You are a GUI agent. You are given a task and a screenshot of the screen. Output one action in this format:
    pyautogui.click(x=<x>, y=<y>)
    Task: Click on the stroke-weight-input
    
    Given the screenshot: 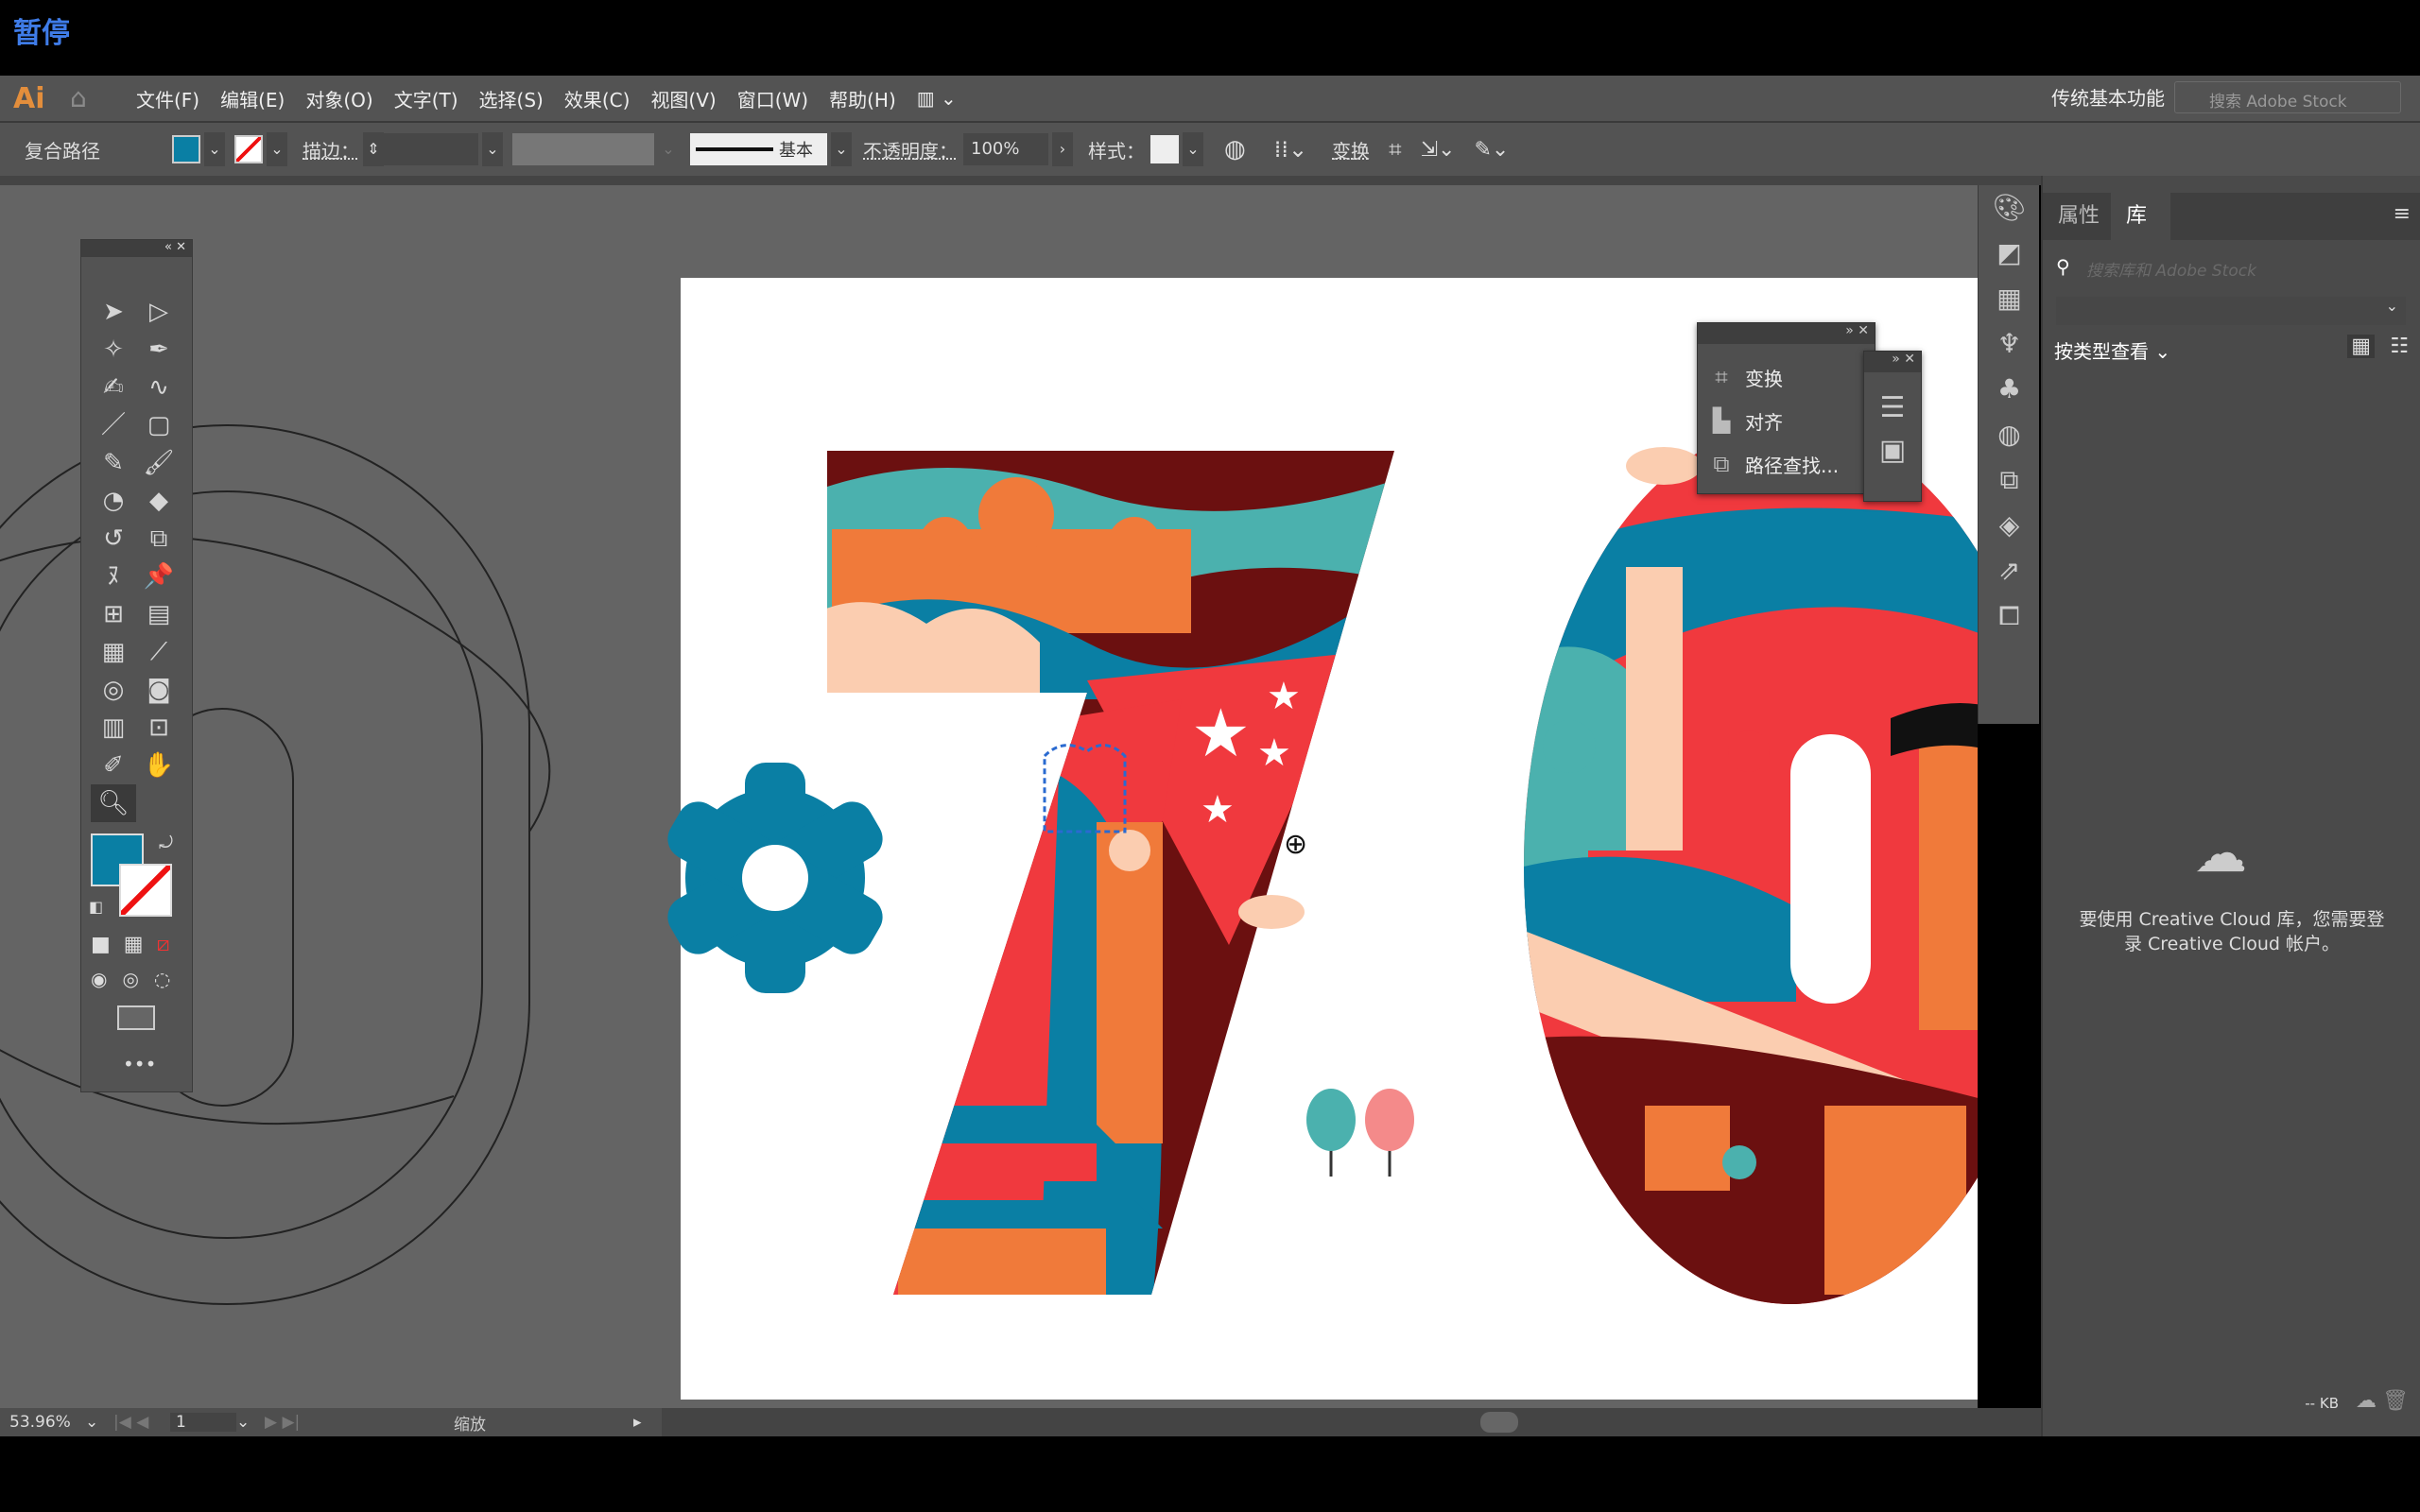 What is the action you would take?
    pyautogui.click(x=431, y=149)
    